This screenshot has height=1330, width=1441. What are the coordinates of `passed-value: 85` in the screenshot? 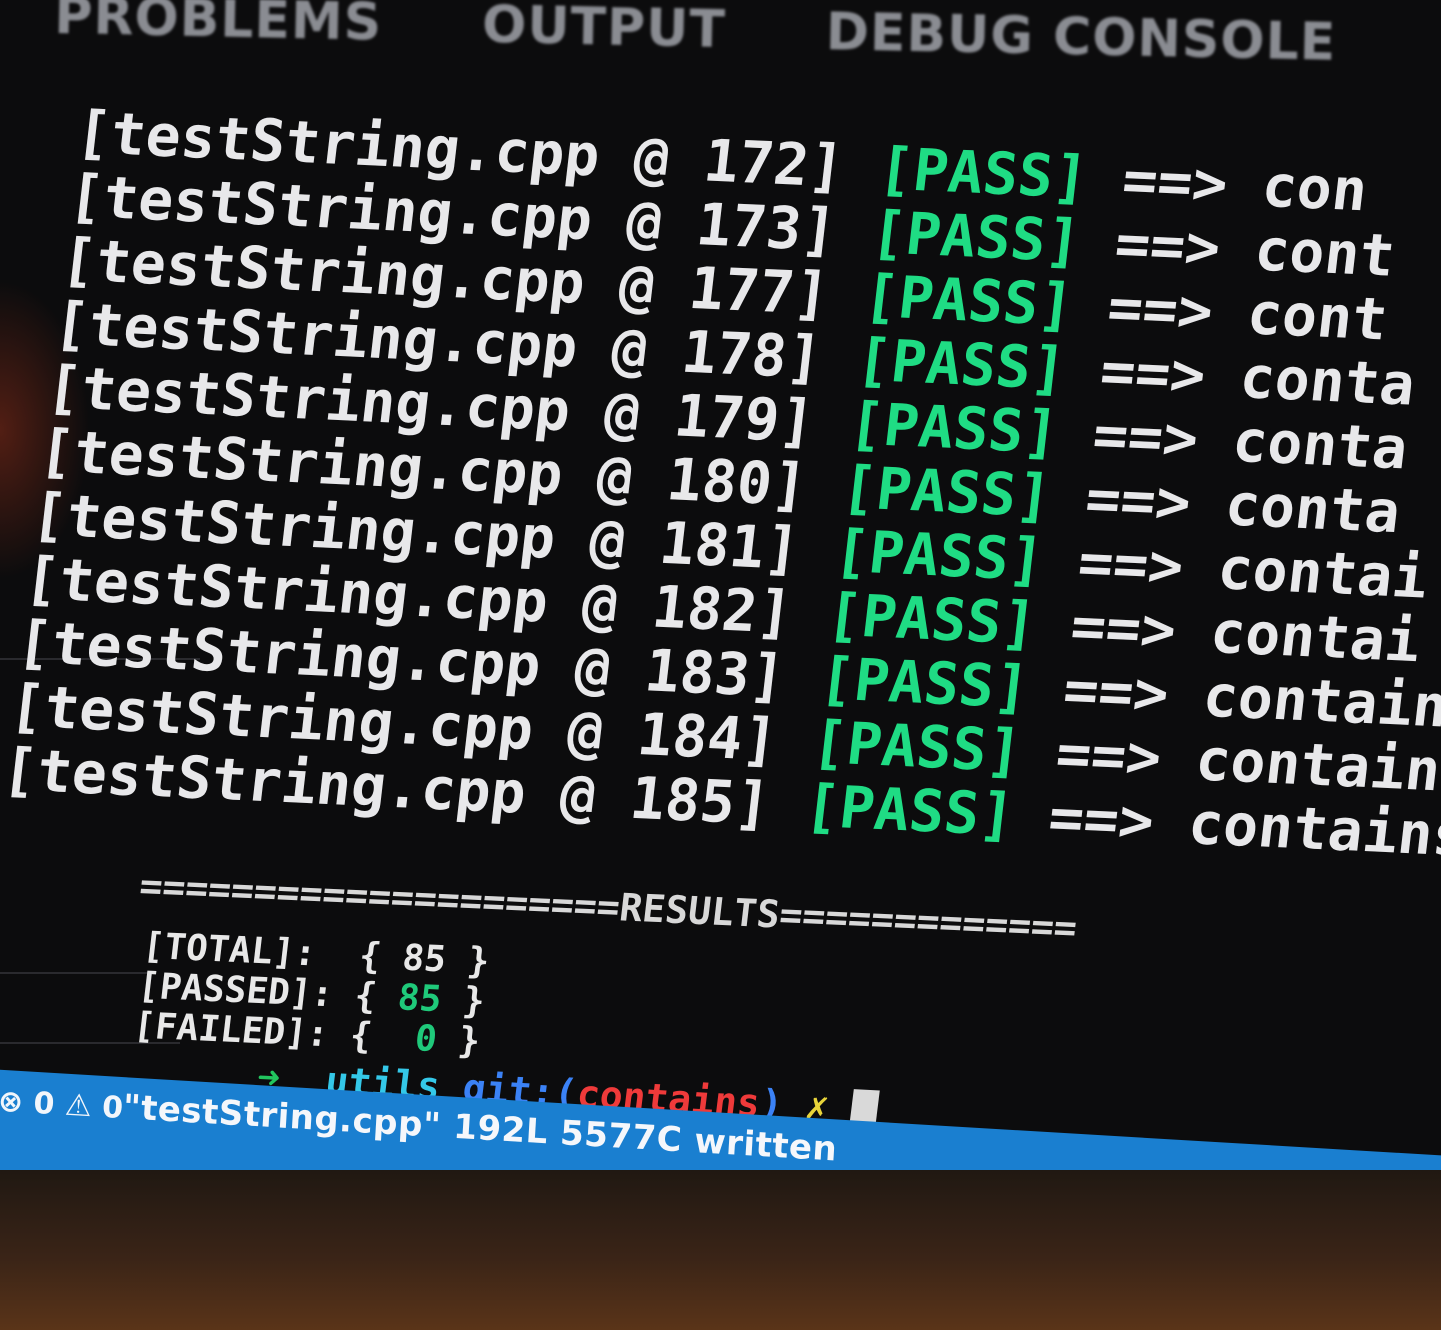 It's located at (419, 999).